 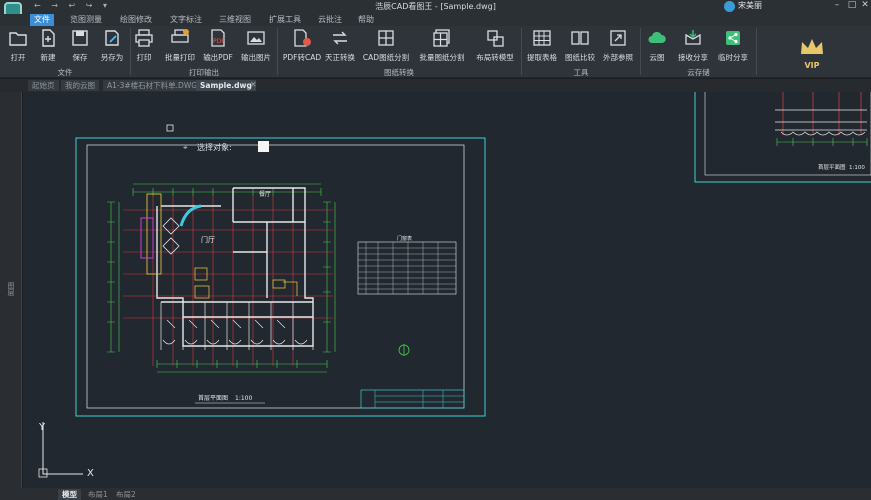 I want to click on cloud-icon, so click(x=657, y=37).